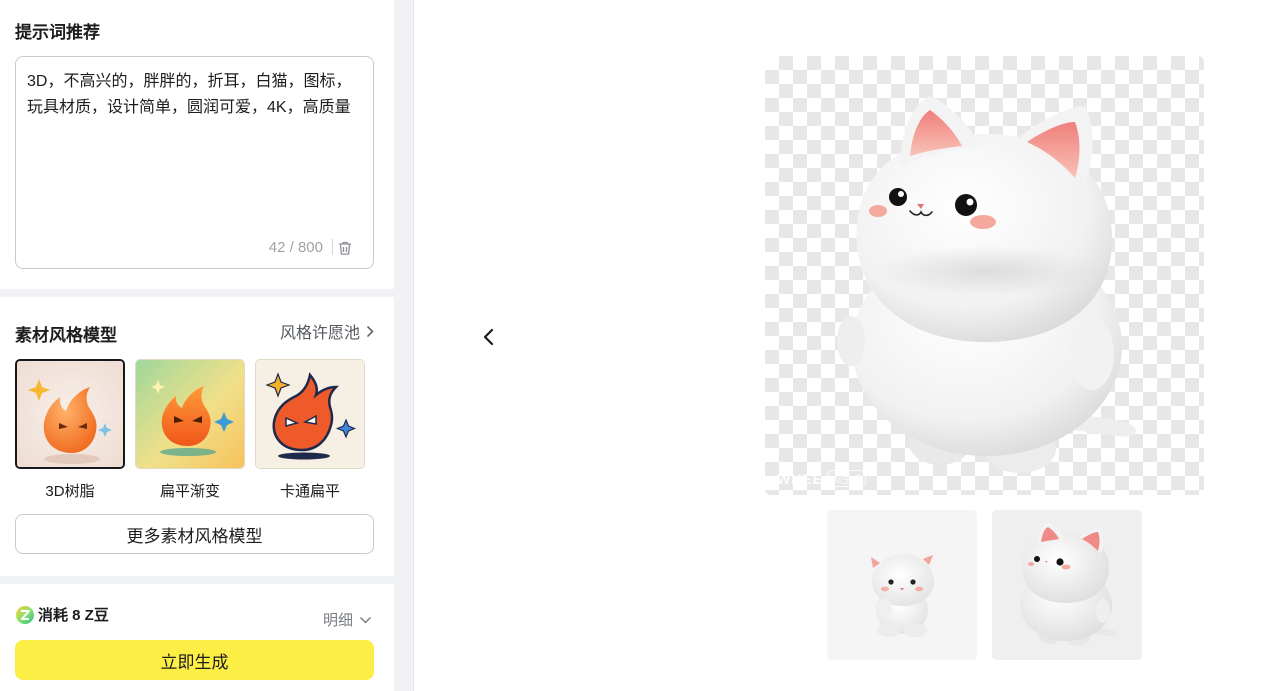  What do you see at coordinates (345, 248) in the screenshot?
I see `trash-icon` at bounding box center [345, 248].